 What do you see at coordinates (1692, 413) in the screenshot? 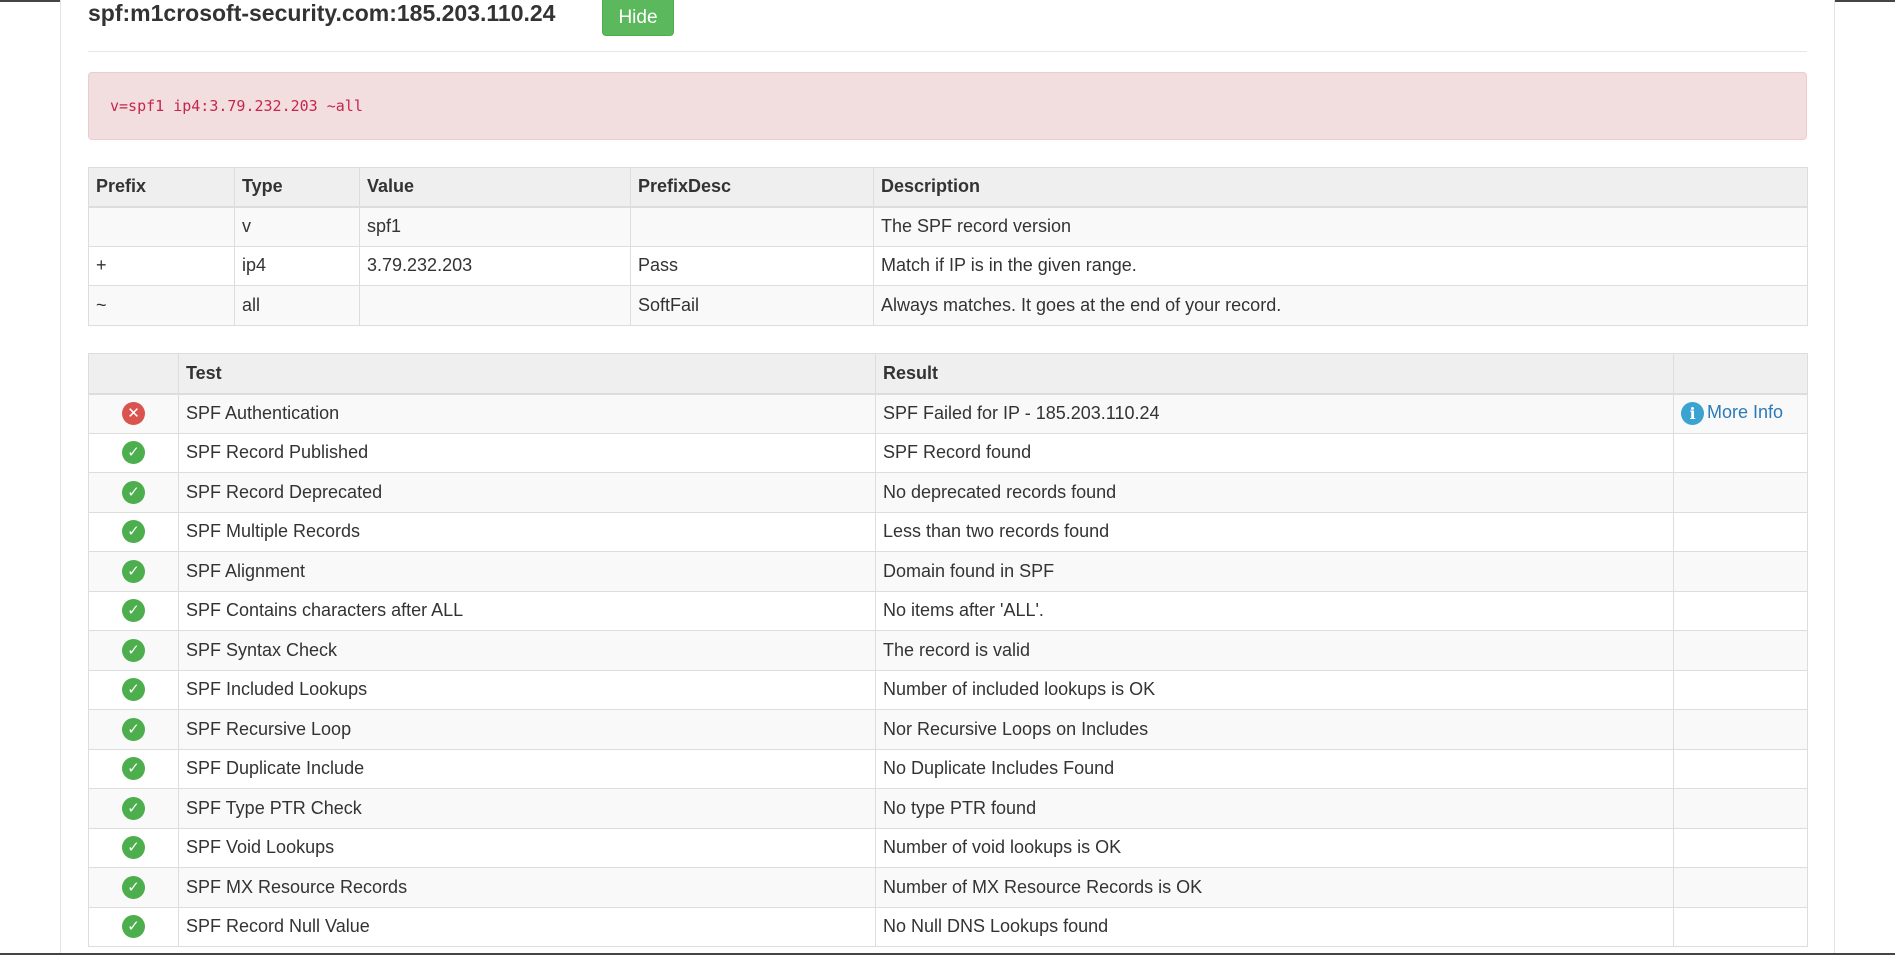
I see `info-circle-icon: i` at bounding box center [1692, 413].